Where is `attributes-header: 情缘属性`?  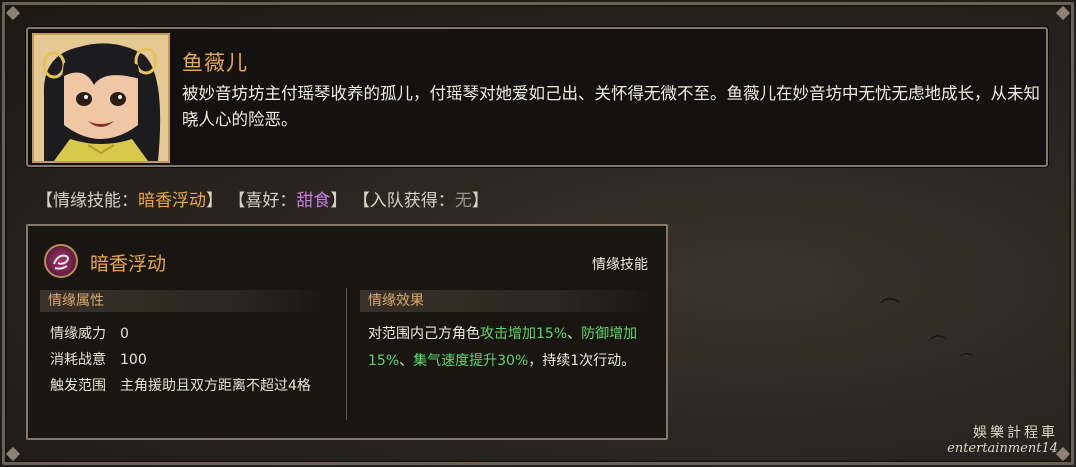
attributes-header: 情缘属性 is located at coordinates (185, 301).